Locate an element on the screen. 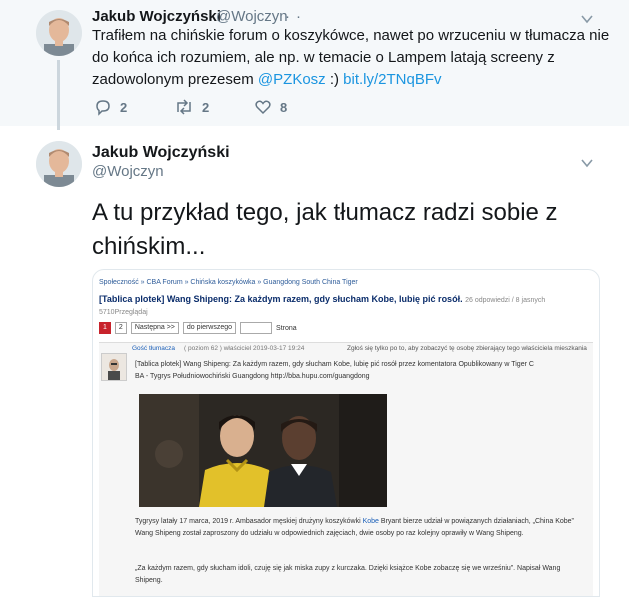  next-page-button: Następna >> is located at coordinates (154, 328).